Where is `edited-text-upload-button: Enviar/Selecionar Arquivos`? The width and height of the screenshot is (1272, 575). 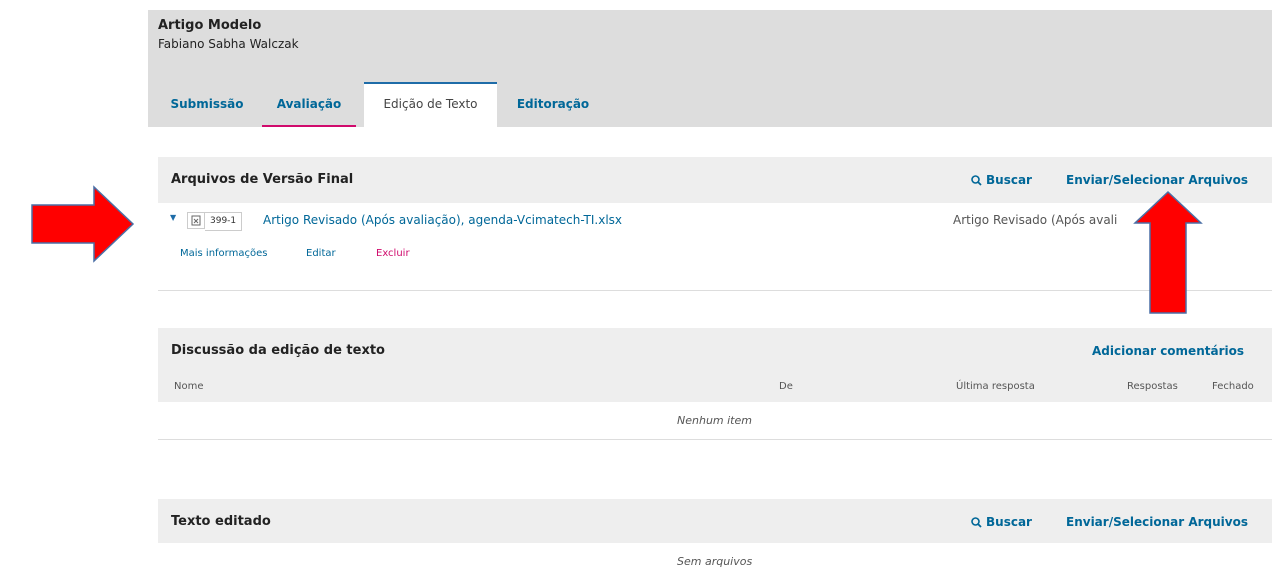
edited-text-upload-button: Enviar/Selecionar Arquivos is located at coordinates (1157, 522).